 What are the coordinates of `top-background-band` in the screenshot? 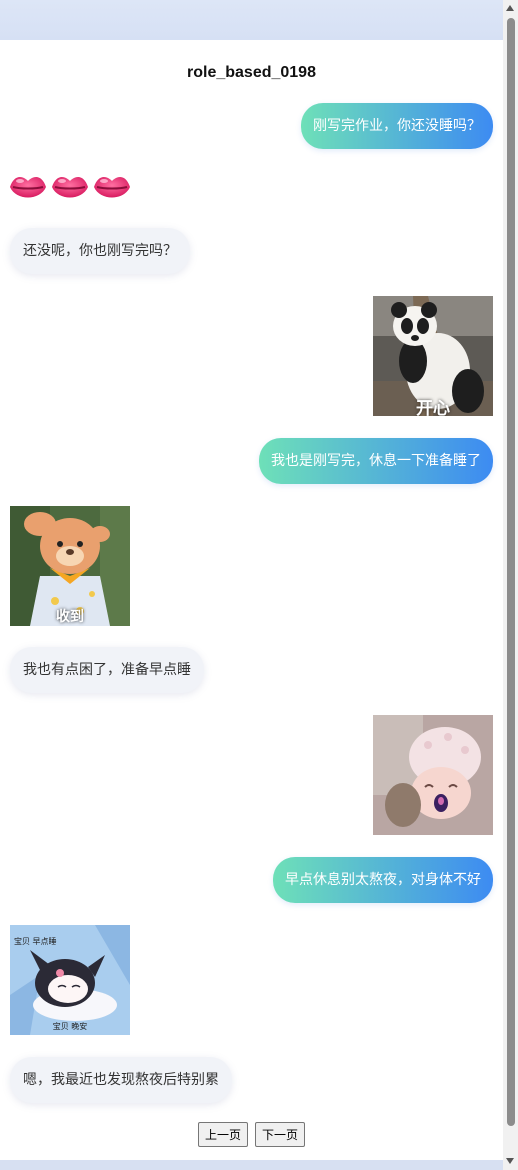 It's located at (251, 20).